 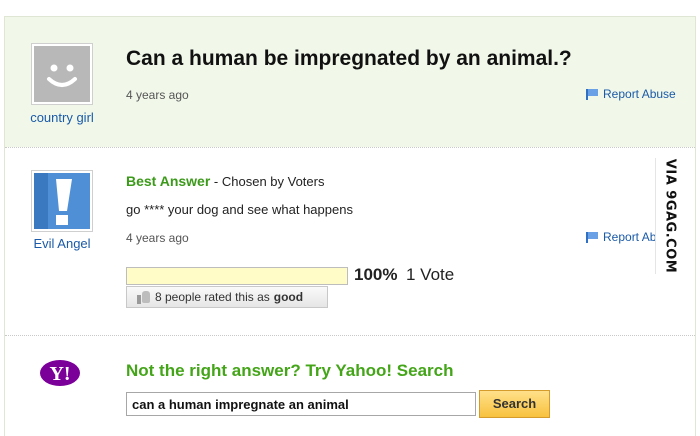 I want to click on yahoo-logo-text: Y!, so click(x=59, y=374).